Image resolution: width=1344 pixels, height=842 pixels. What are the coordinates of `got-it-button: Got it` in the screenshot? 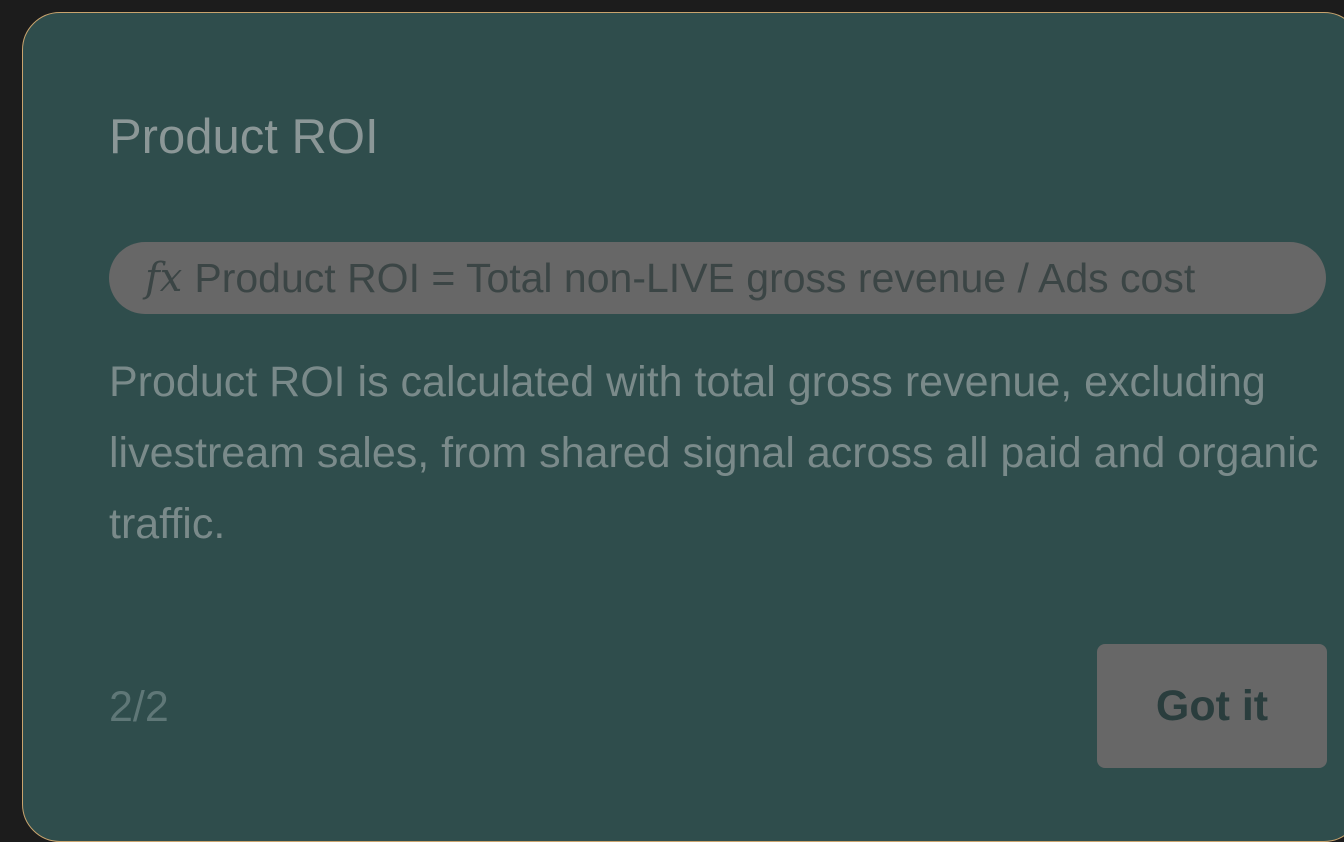 It's located at (1212, 706).